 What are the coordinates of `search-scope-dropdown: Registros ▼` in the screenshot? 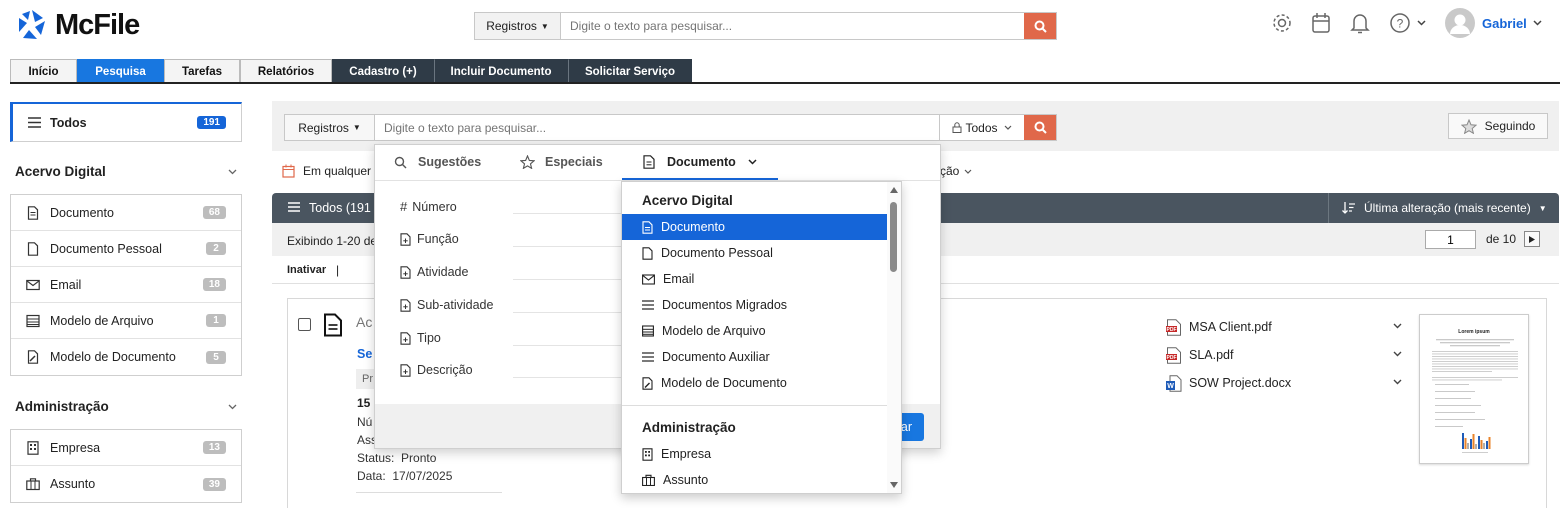 It's located at (330, 127).